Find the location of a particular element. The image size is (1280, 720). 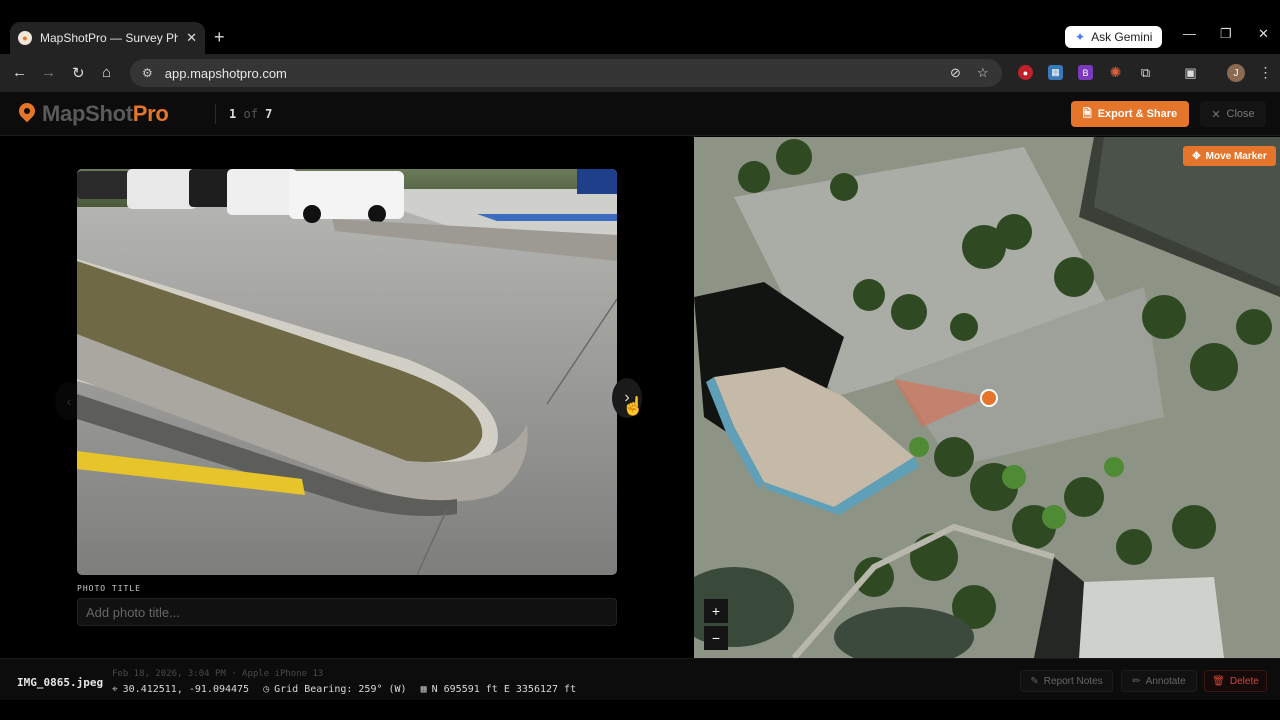

bottom-strip is located at coordinates (640, 710).